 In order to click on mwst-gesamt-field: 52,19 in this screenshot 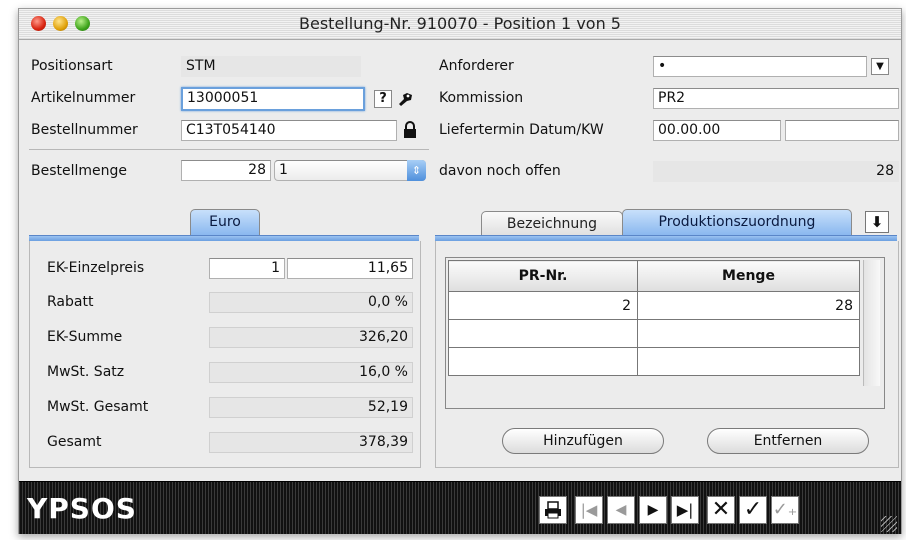, I will do `click(311, 407)`.